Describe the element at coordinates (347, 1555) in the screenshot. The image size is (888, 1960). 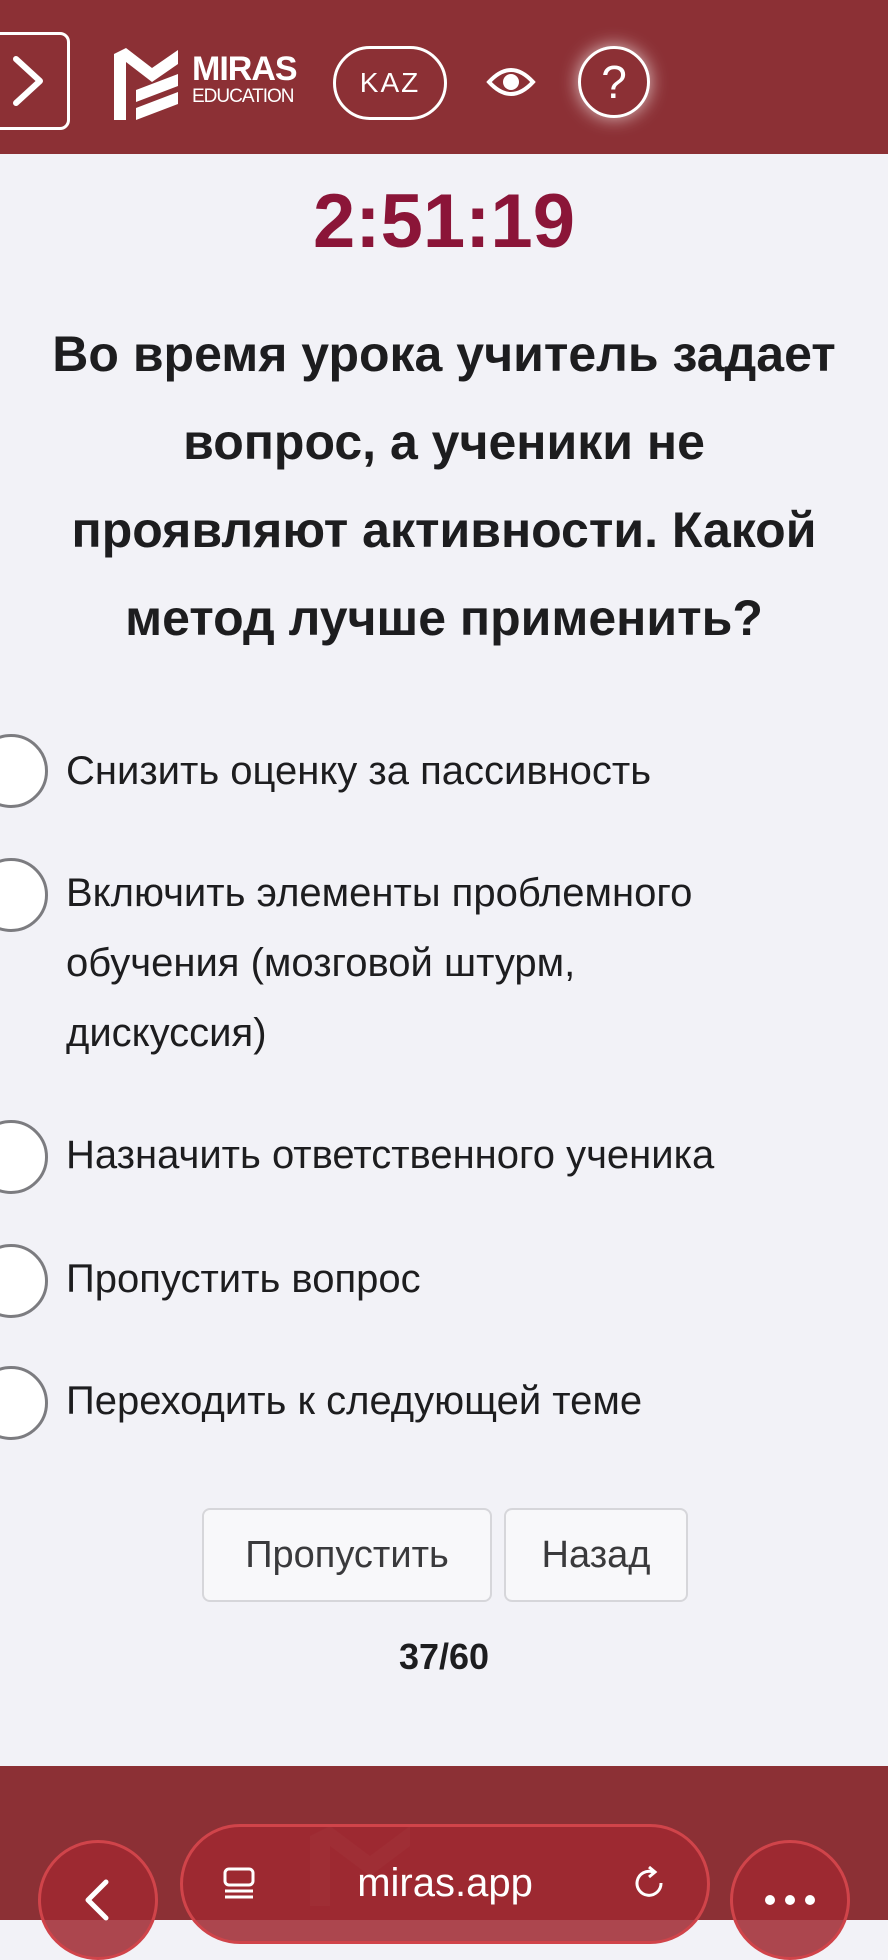
I see `skip-button: Пропустить` at that location.